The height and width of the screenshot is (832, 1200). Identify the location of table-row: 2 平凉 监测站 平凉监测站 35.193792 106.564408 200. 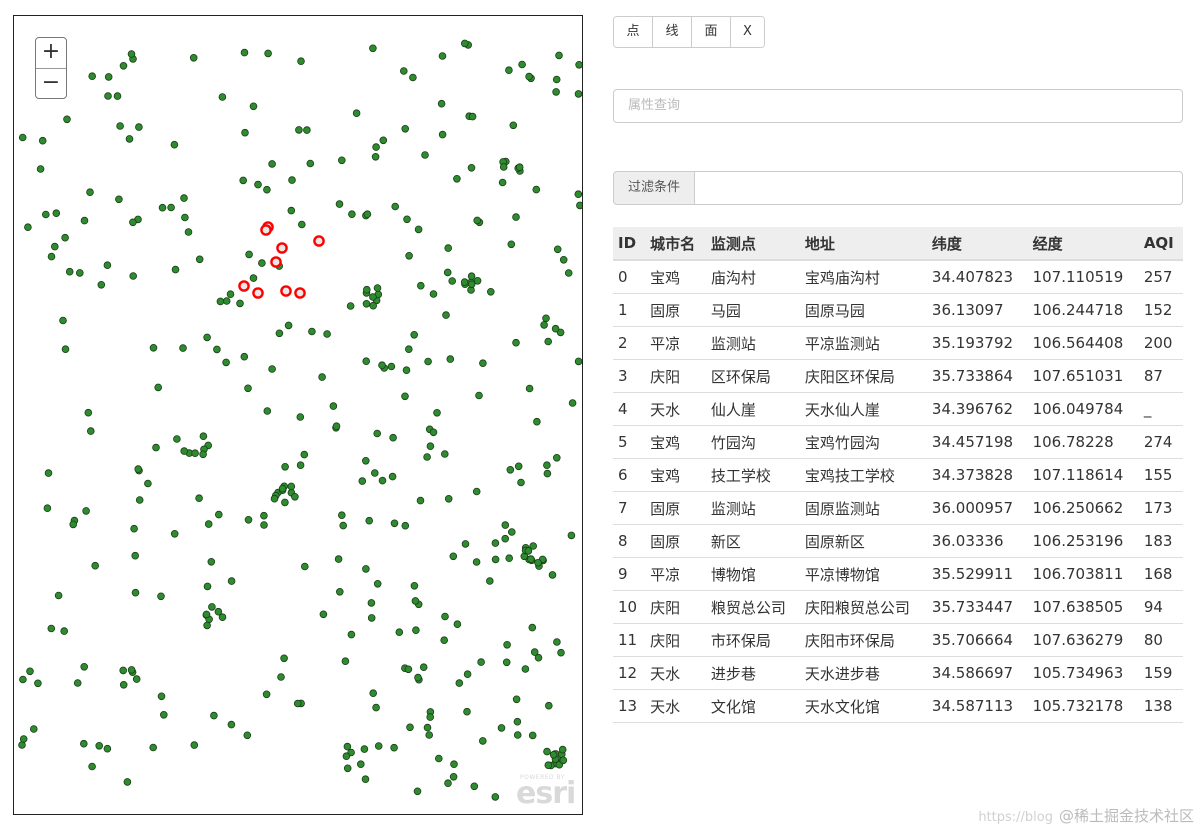
(898, 343).